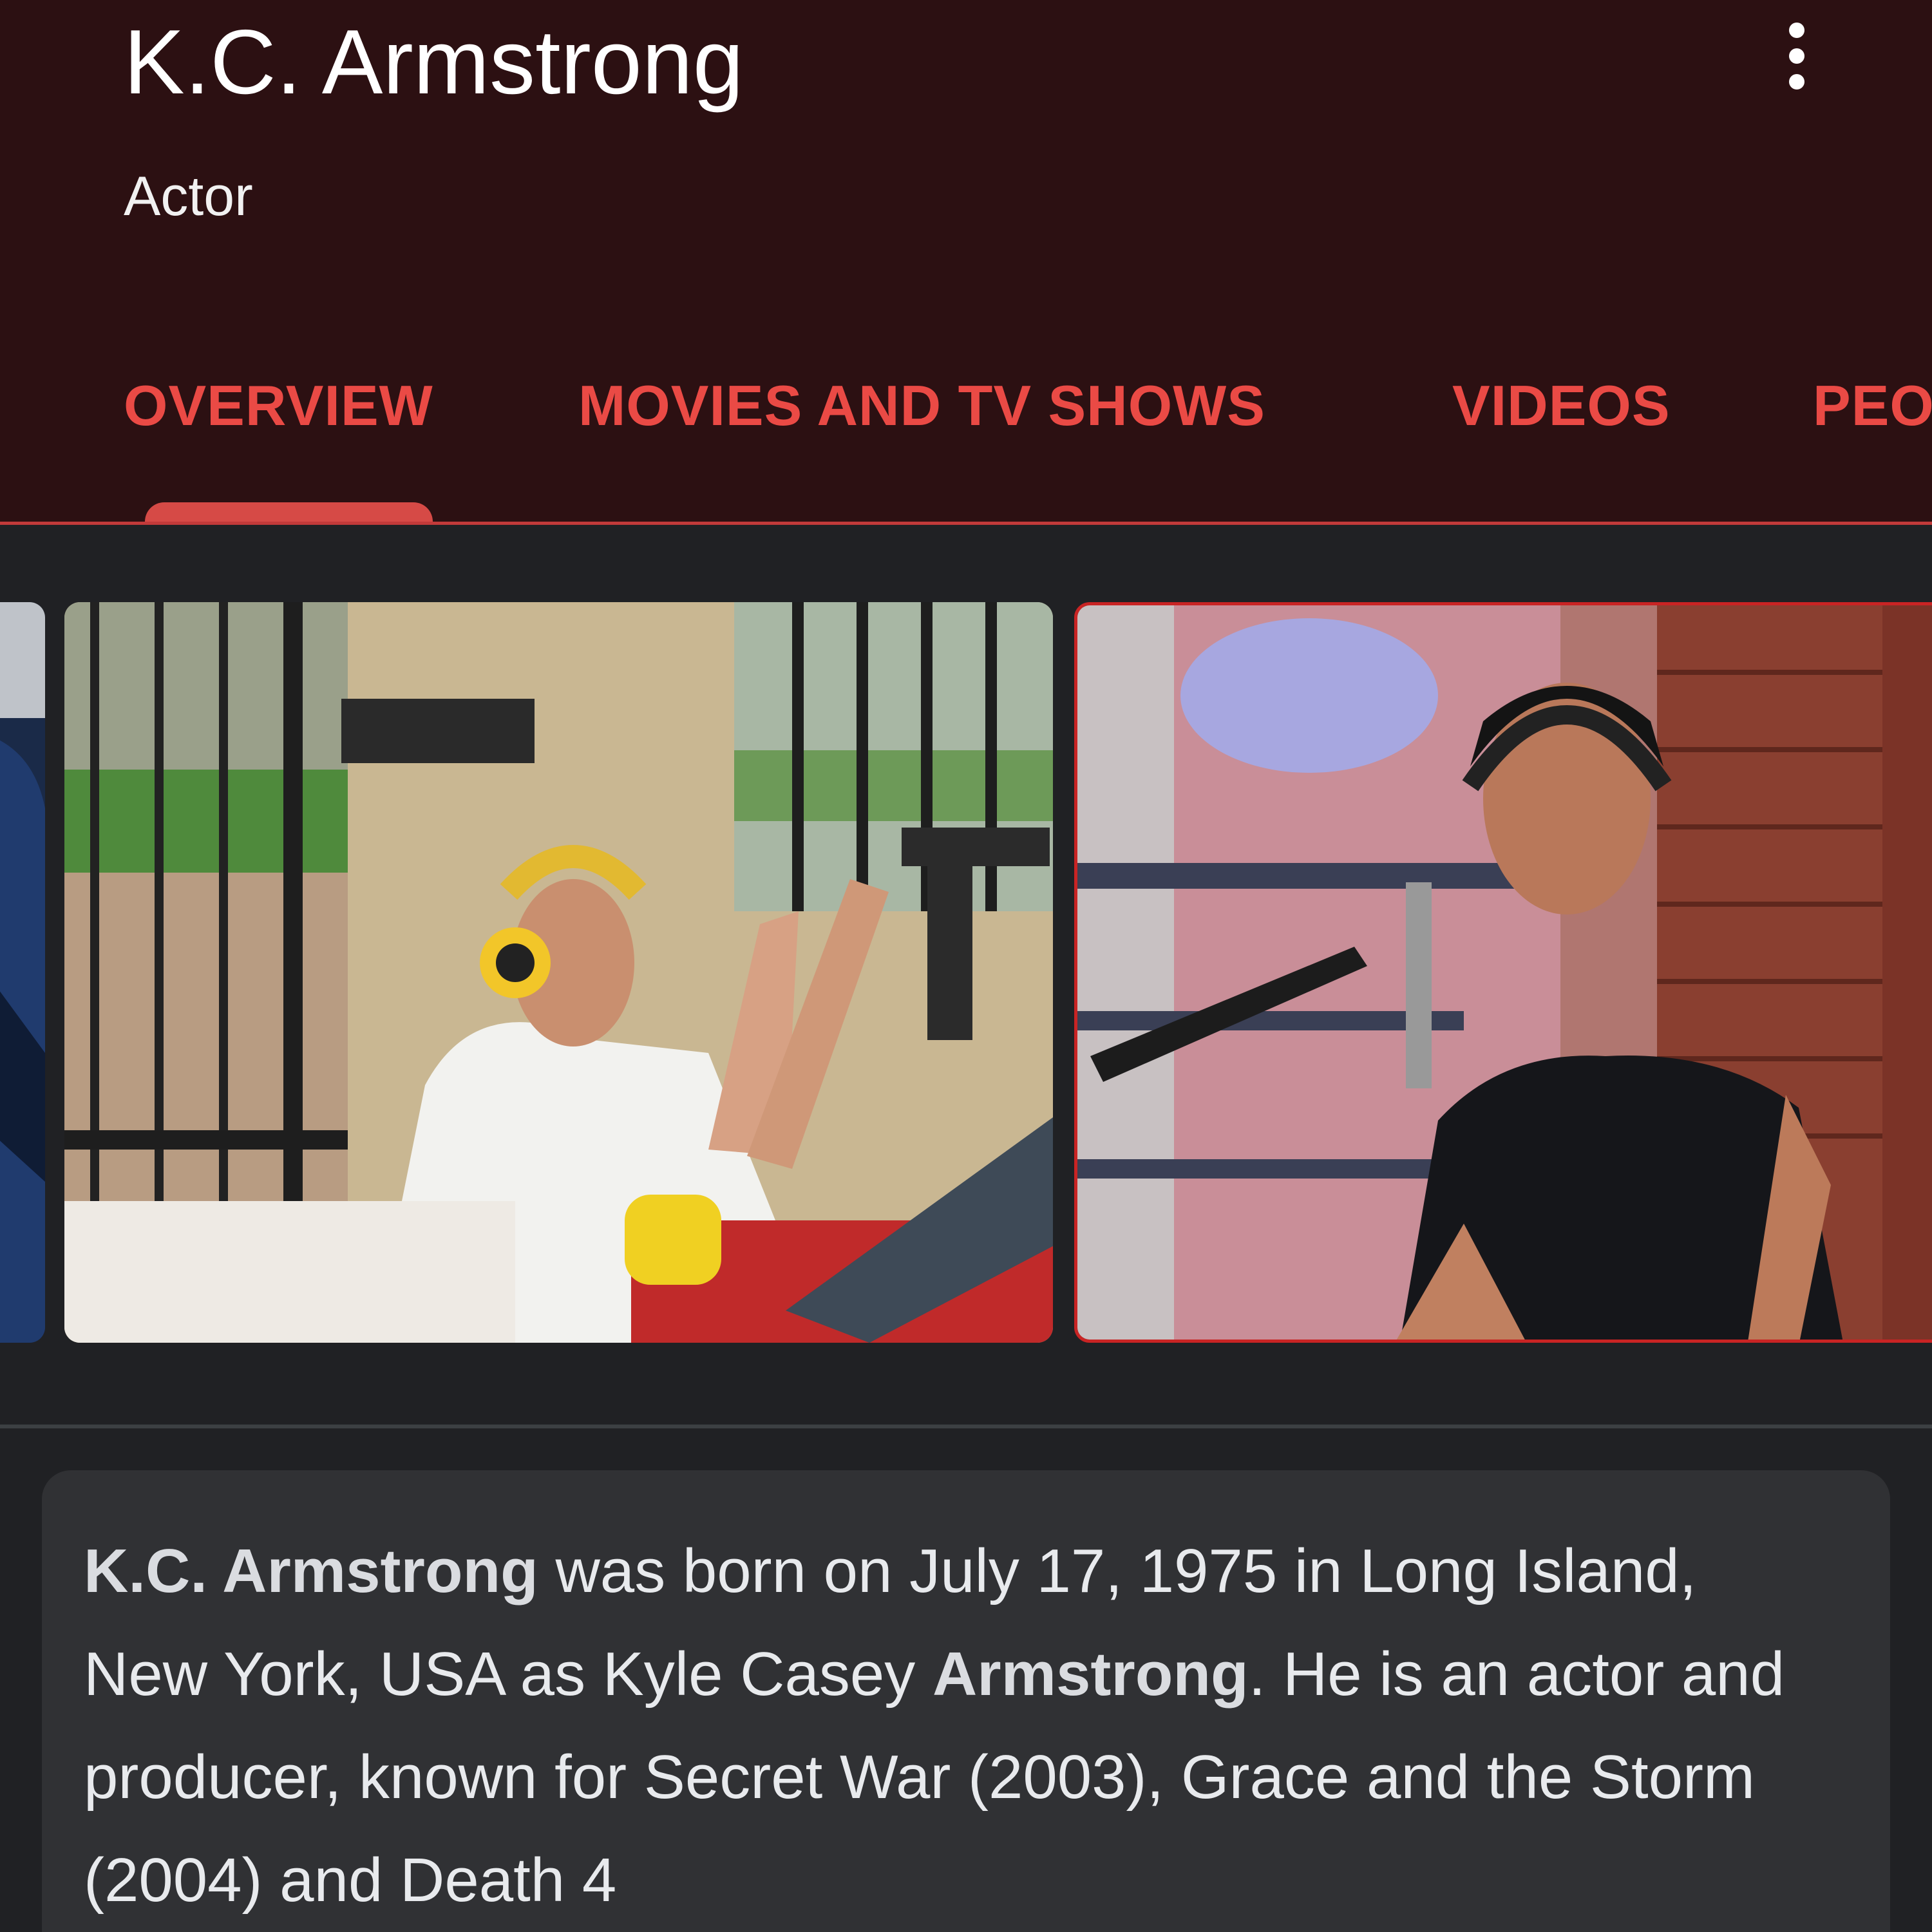 This screenshot has height=1932, width=1932. Describe the element at coordinates (1797, 52) in the screenshot. I see `more-options-button` at that location.